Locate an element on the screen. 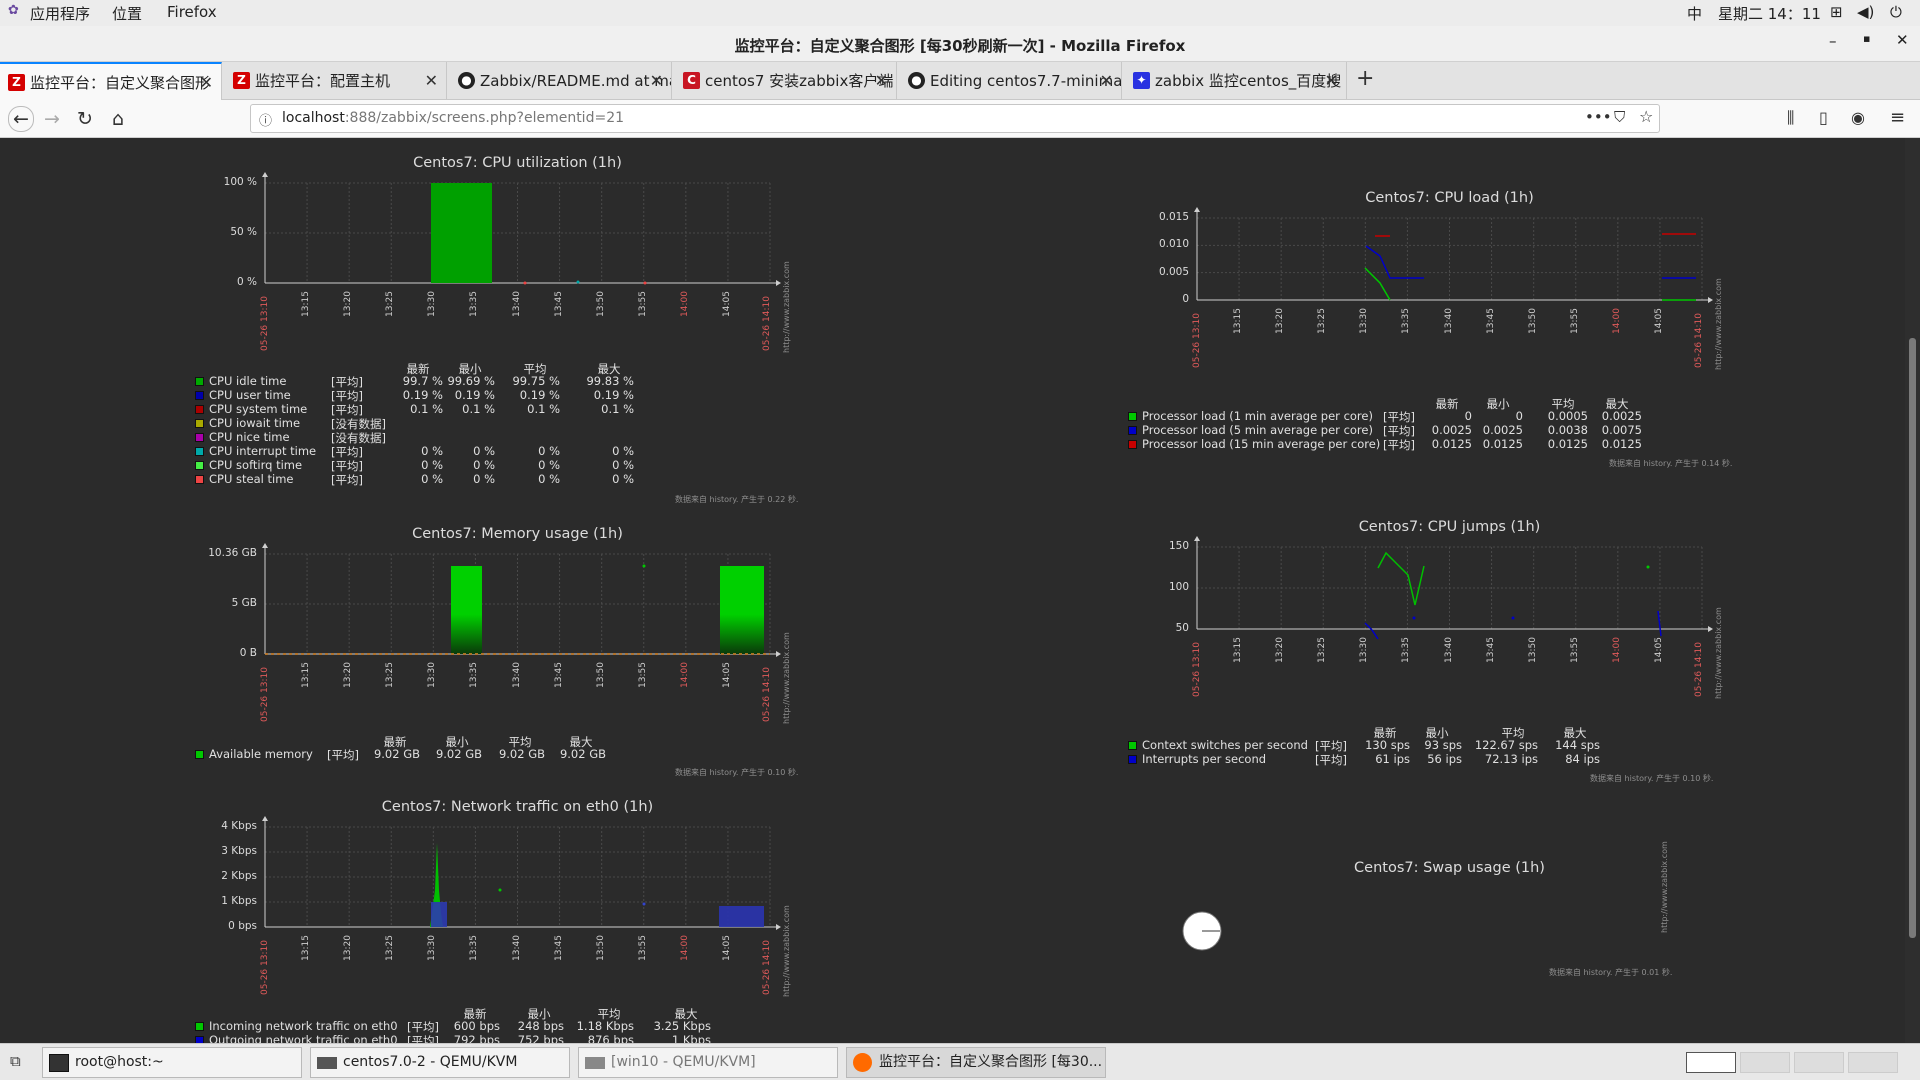  activities-icon: ✿ is located at coordinates (13, 10).